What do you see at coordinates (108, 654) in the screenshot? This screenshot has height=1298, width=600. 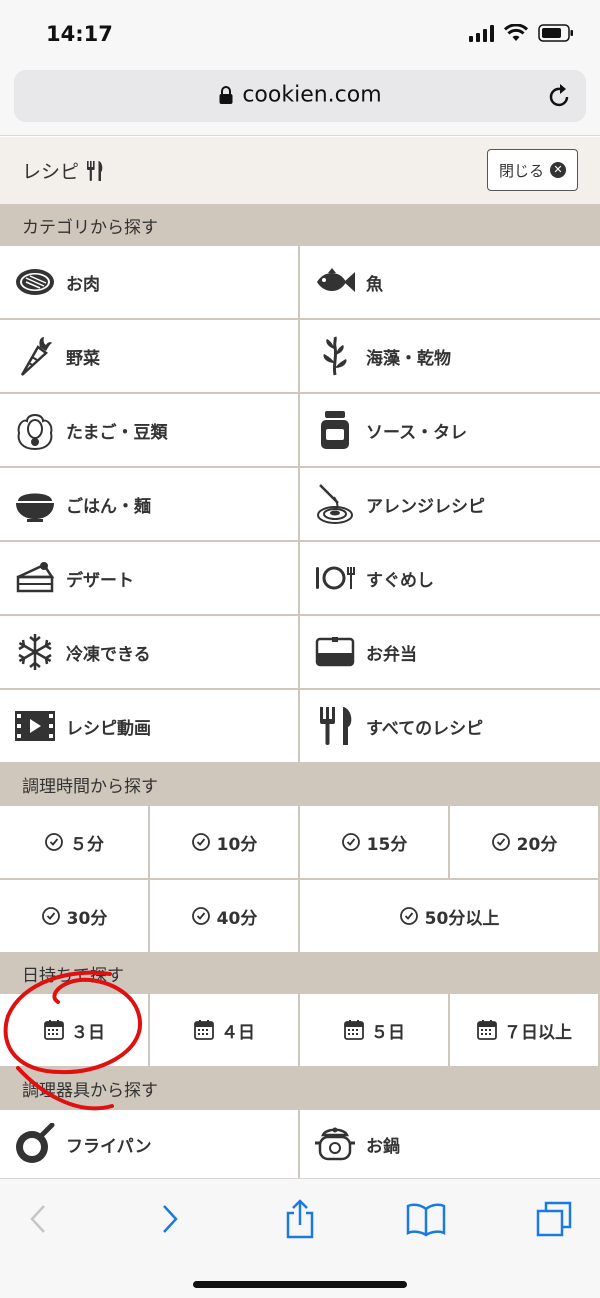 I see `category-label: 冷凍できる` at bounding box center [108, 654].